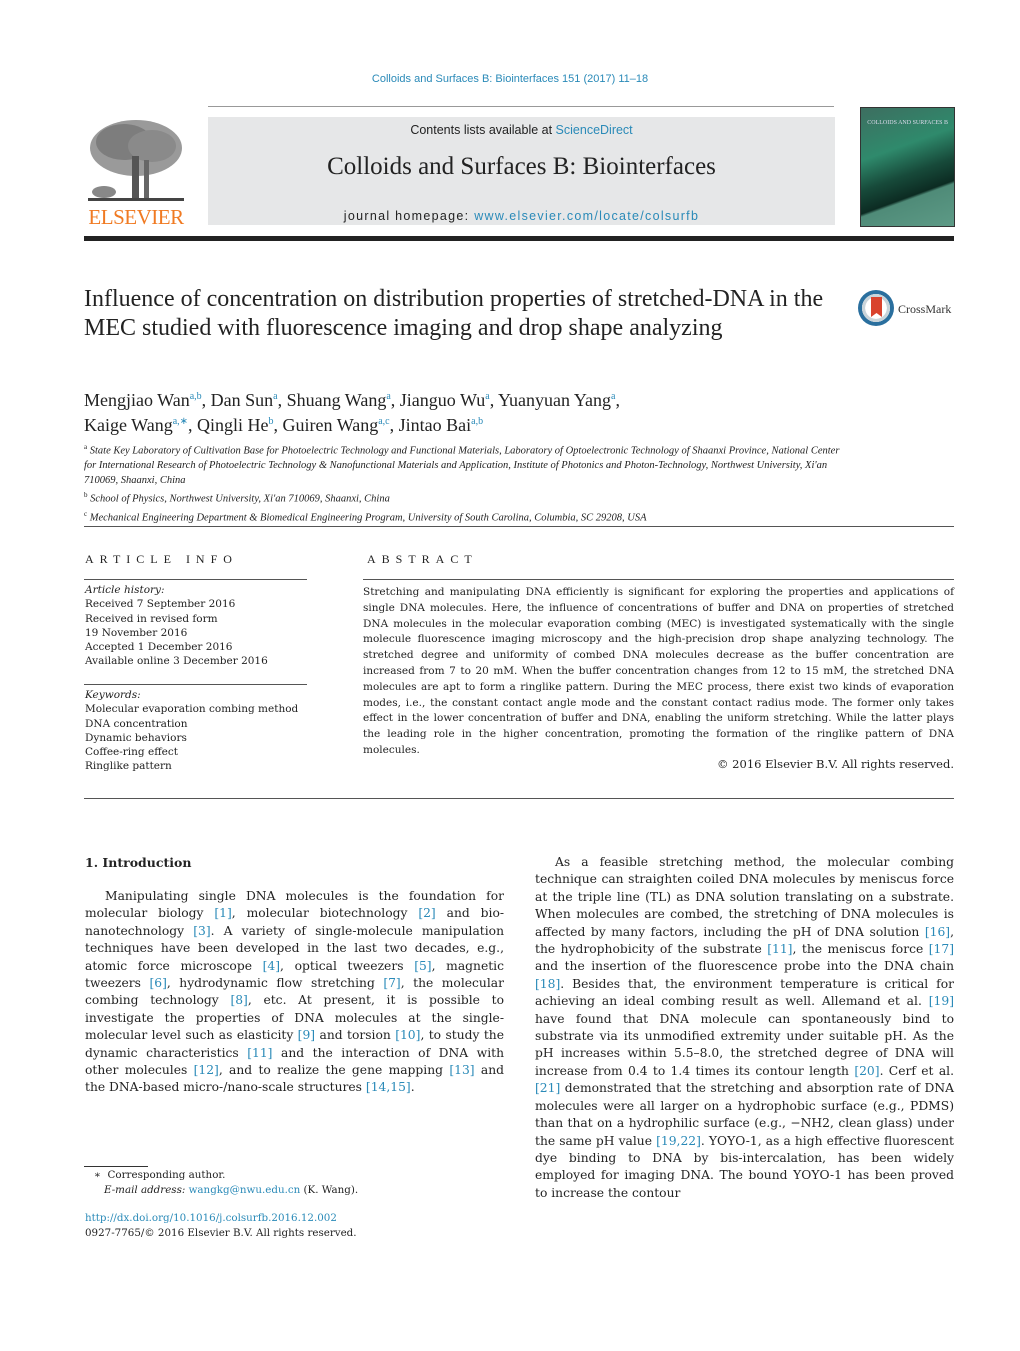 Image resolution: width=1020 pixels, height=1351 pixels. What do you see at coordinates (547, 1088) in the screenshot?
I see `citation-link: [21]` at bounding box center [547, 1088].